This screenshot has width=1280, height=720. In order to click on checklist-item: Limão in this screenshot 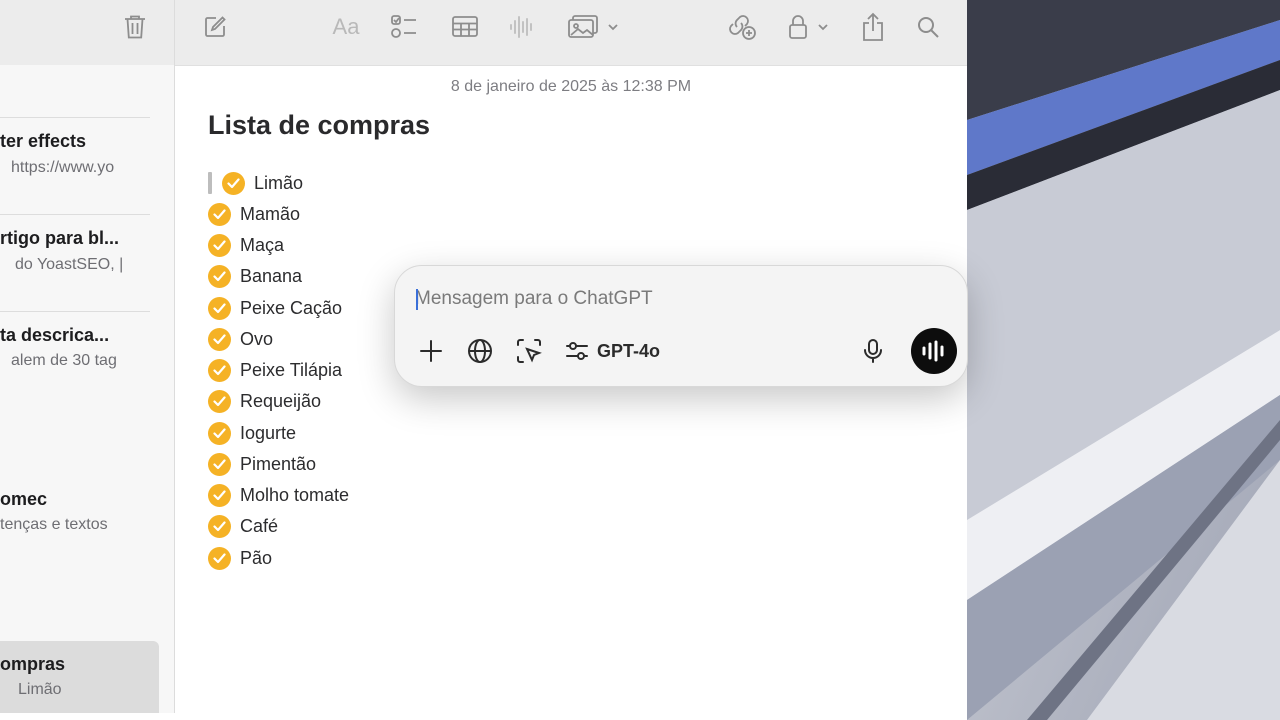, I will do `click(262, 183)`.